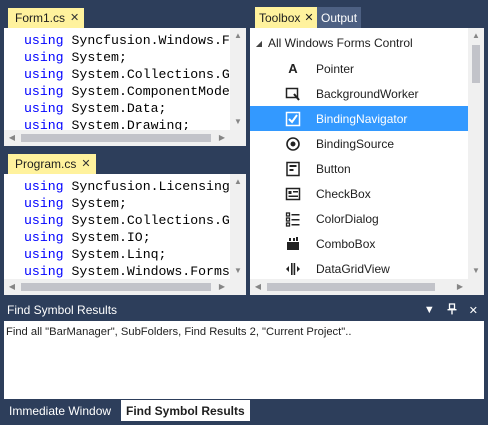  Describe the element at coordinates (125, 16) in the screenshot. I see `editor-tabstrip: Form1.cs ✕` at that location.